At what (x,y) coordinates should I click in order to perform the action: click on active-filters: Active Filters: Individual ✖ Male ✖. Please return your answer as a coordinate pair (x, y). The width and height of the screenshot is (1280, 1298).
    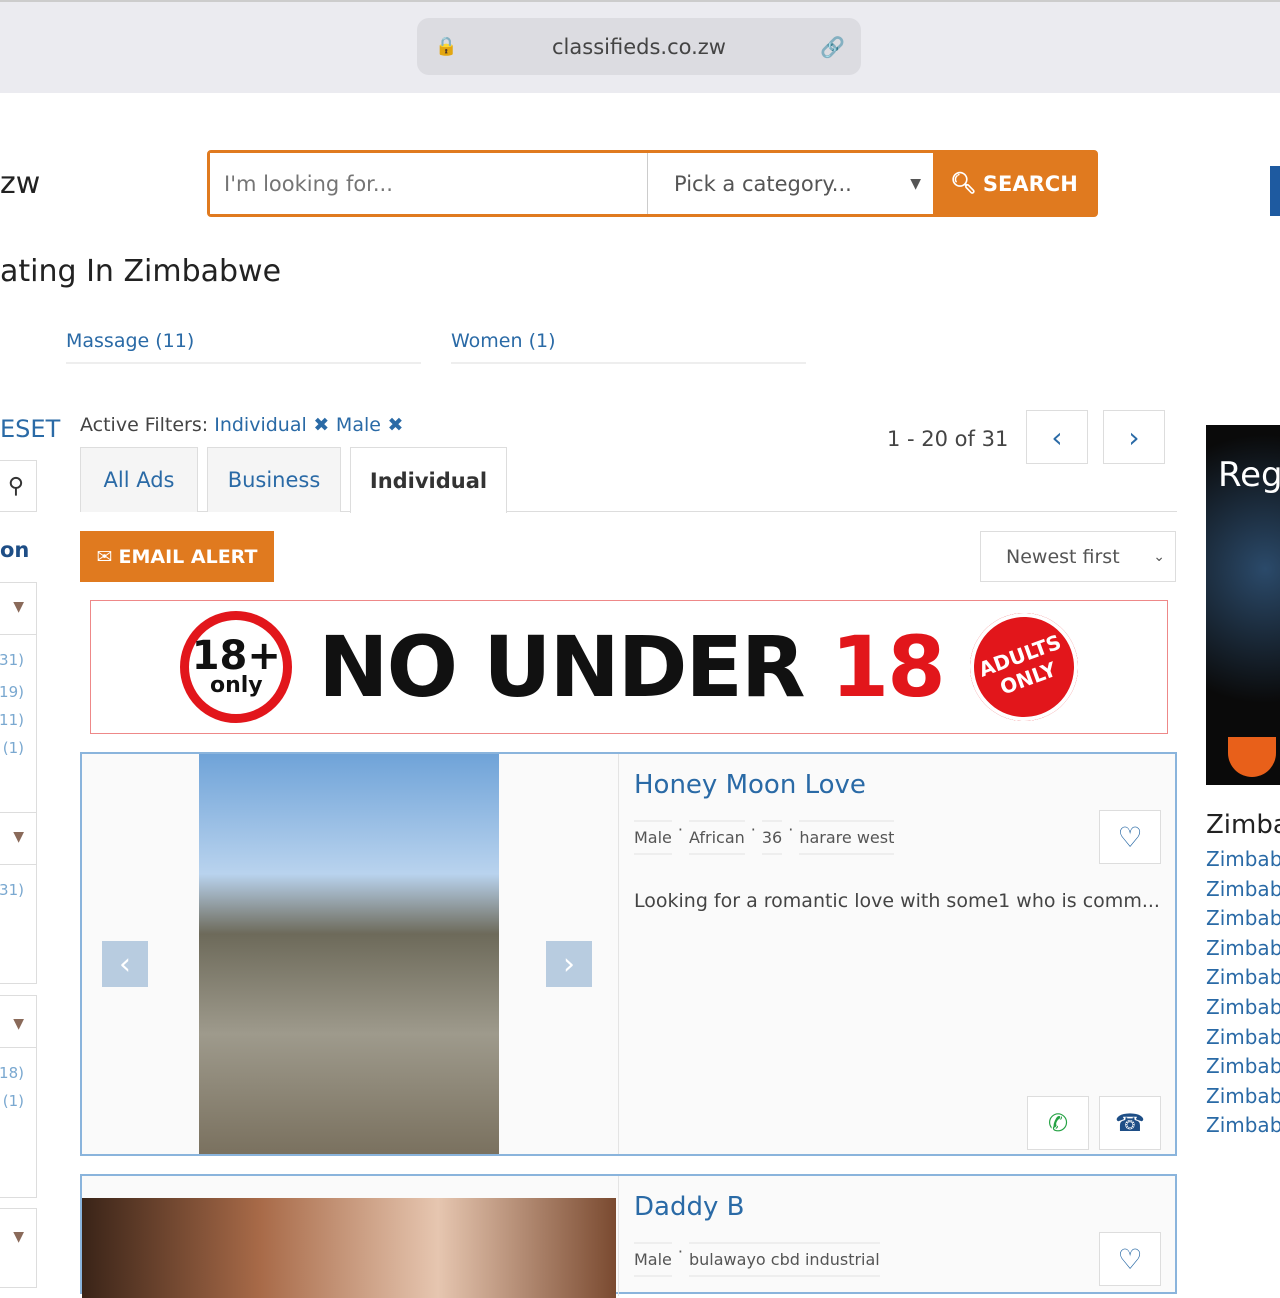
    Looking at the image, I should click on (241, 425).